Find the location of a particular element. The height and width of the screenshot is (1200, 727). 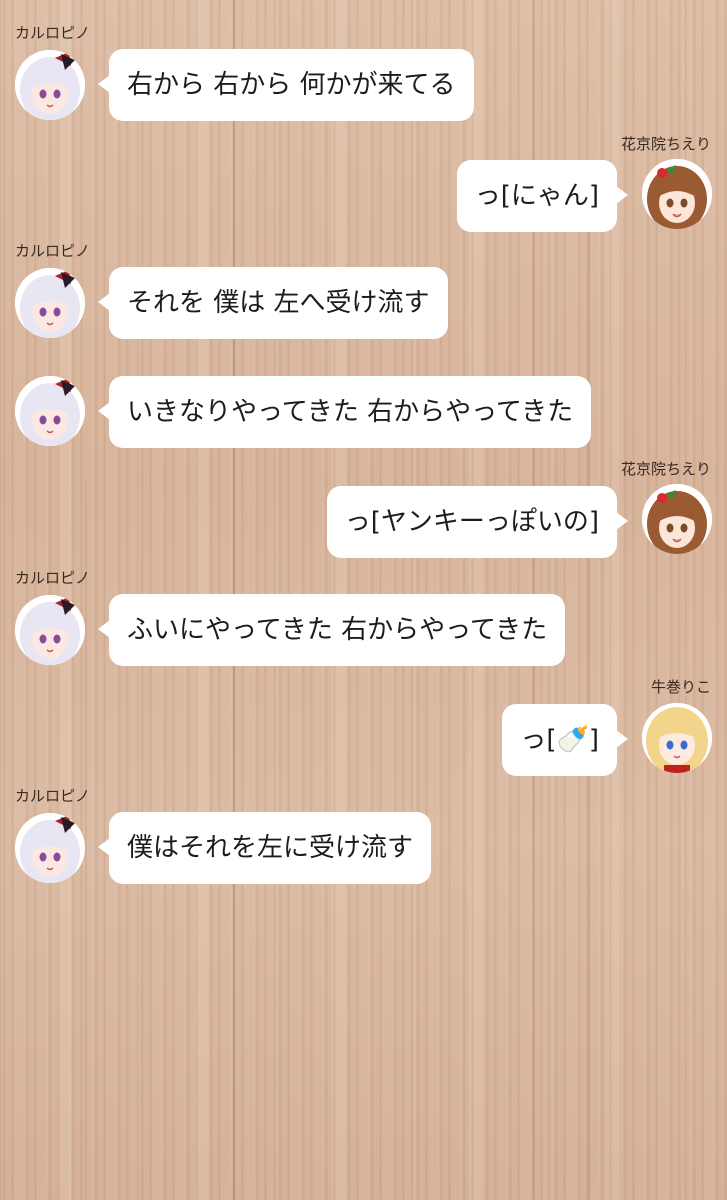

wood-grain-line is located at coordinates (86, 840).